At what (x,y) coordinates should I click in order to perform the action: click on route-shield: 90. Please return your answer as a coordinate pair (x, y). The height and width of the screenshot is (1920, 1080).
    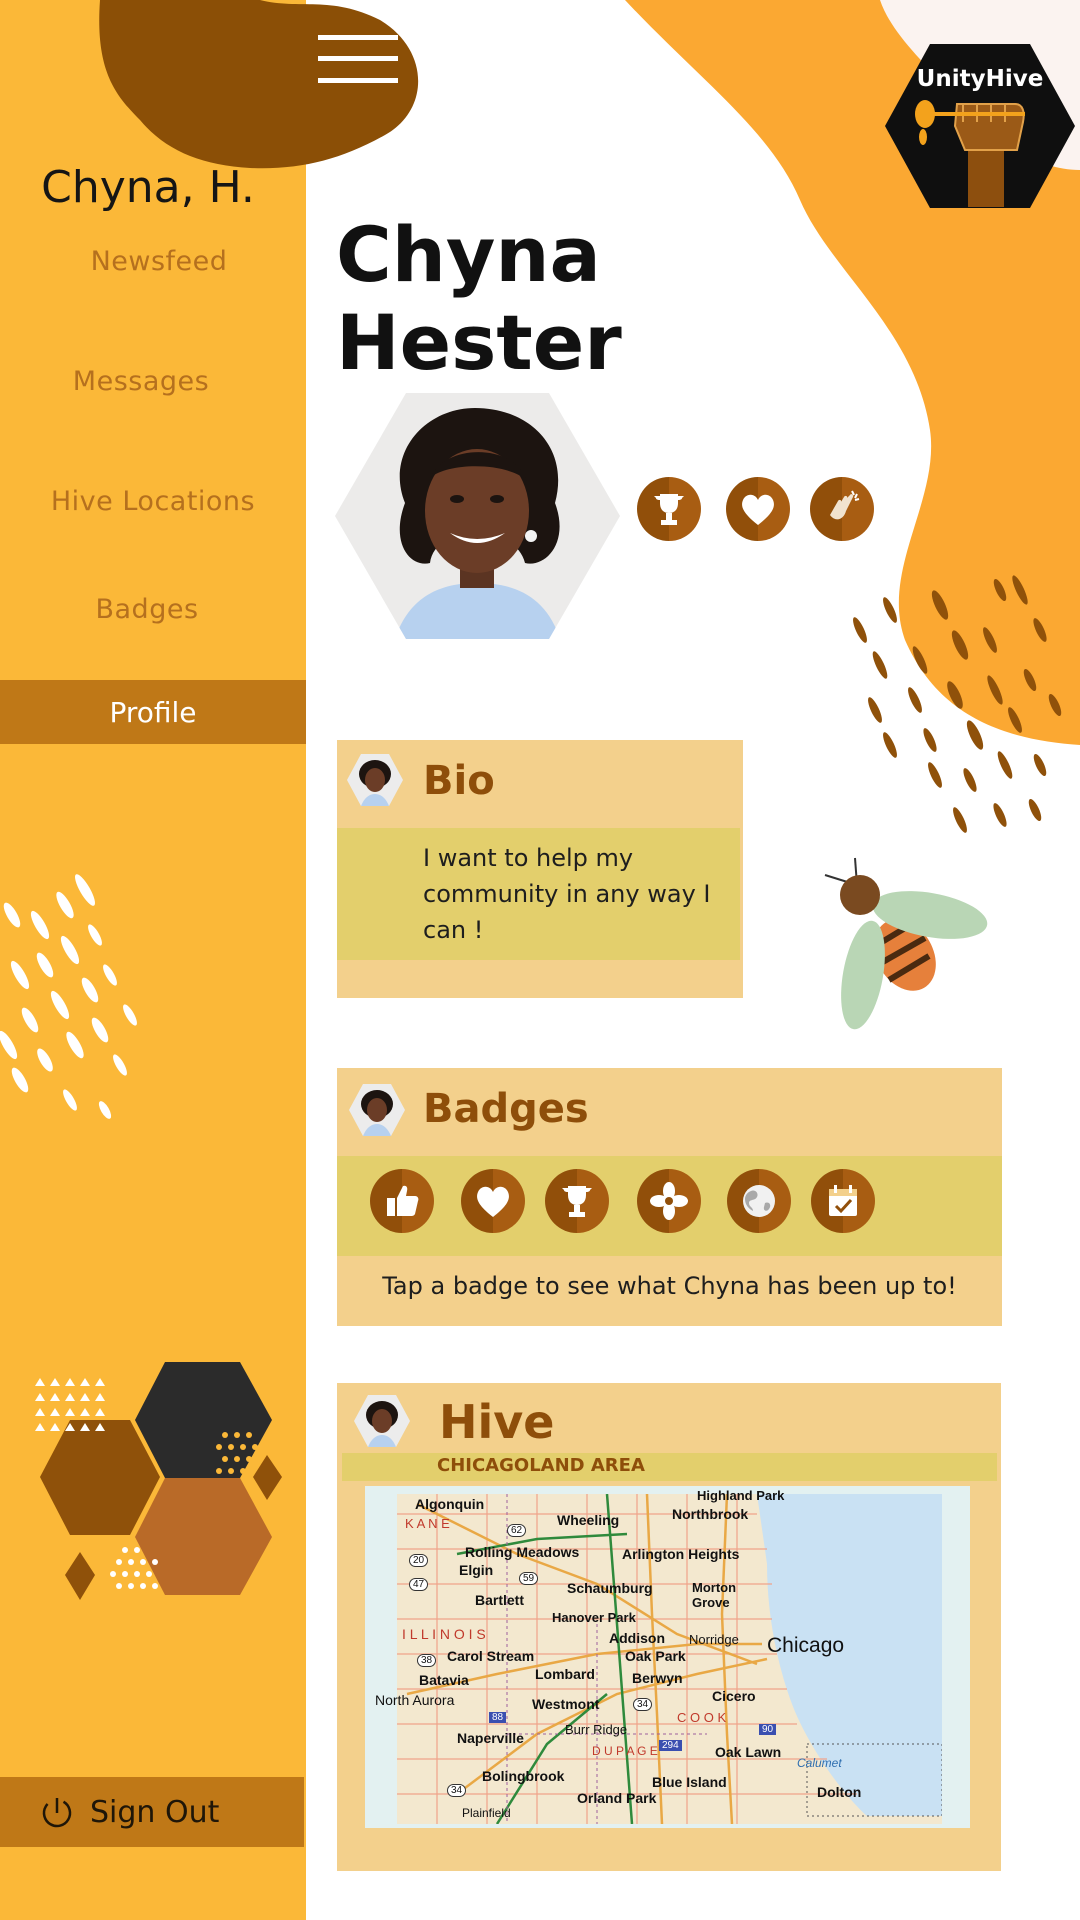
    Looking at the image, I should click on (768, 1729).